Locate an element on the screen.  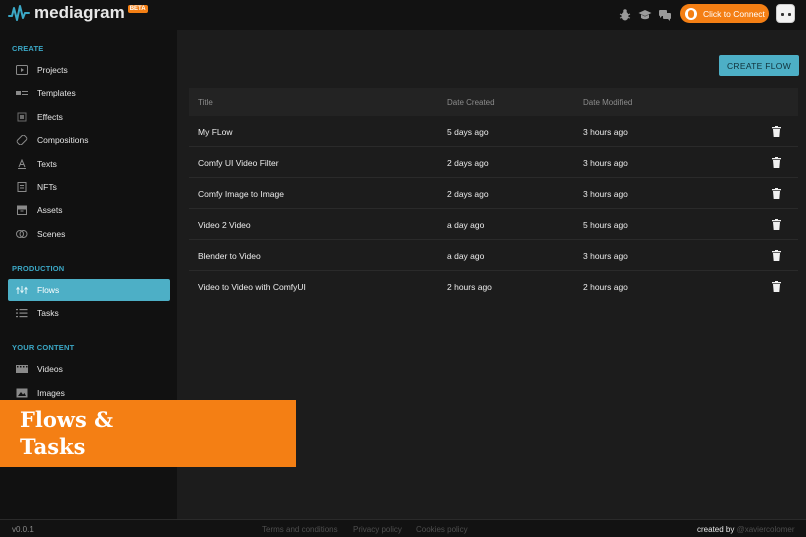
row-date-modified: 2 hours ago is located at coordinates (605, 286).